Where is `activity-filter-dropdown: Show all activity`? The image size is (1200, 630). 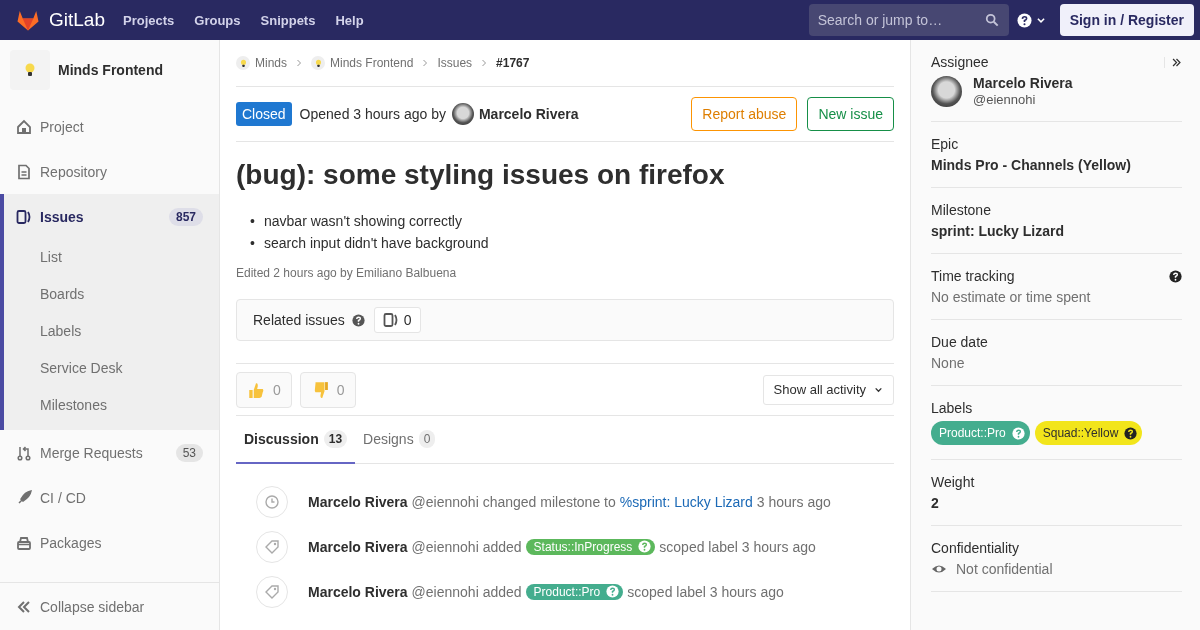
activity-filter-dropdown: Show all activity is located at coordinates (828, 389).